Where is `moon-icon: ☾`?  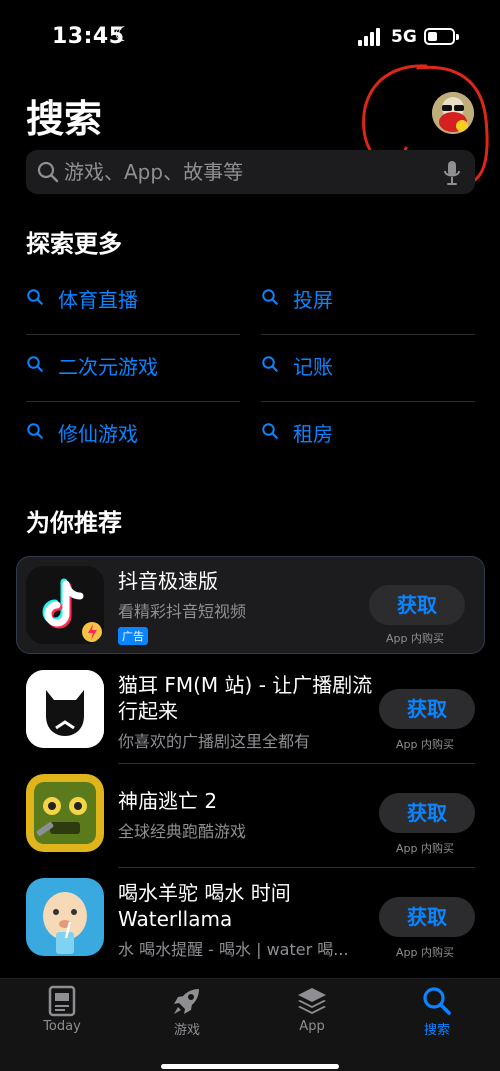
moon-icon: ☾ is located at coordinates (123, 34).